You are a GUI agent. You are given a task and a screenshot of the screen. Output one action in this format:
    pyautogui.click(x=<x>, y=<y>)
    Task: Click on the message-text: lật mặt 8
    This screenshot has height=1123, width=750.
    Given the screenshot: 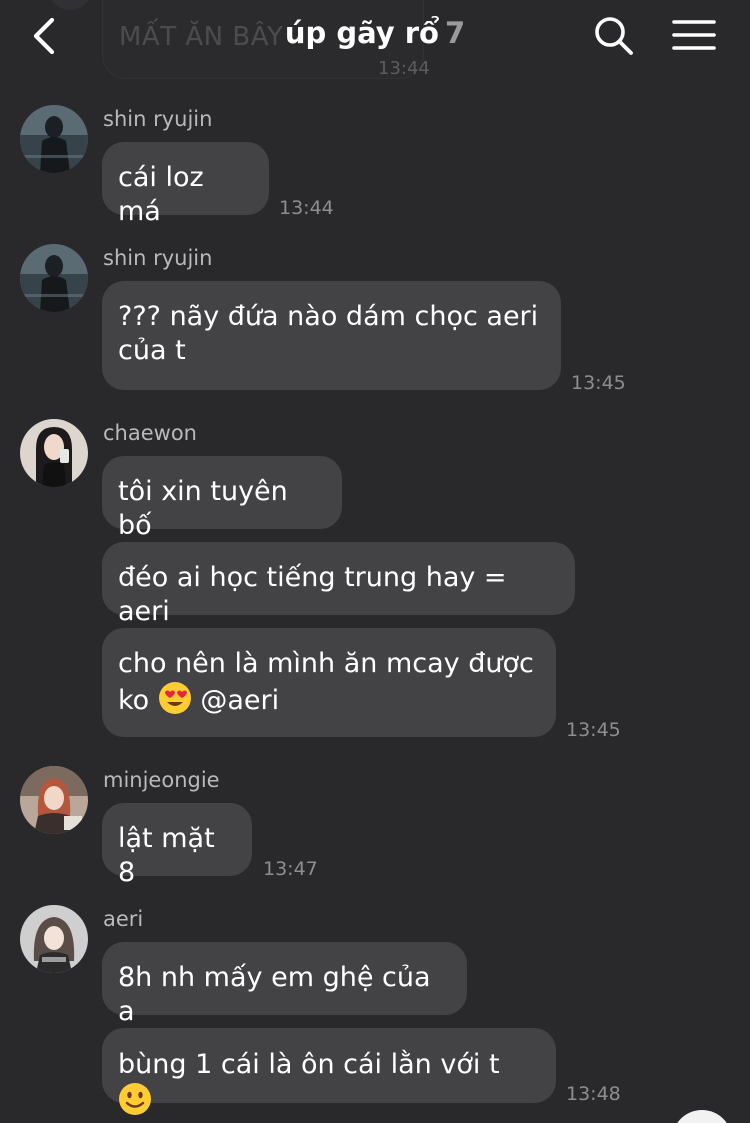 What is the action you would take?
    pyautogui.click(x=166, y=855)
    